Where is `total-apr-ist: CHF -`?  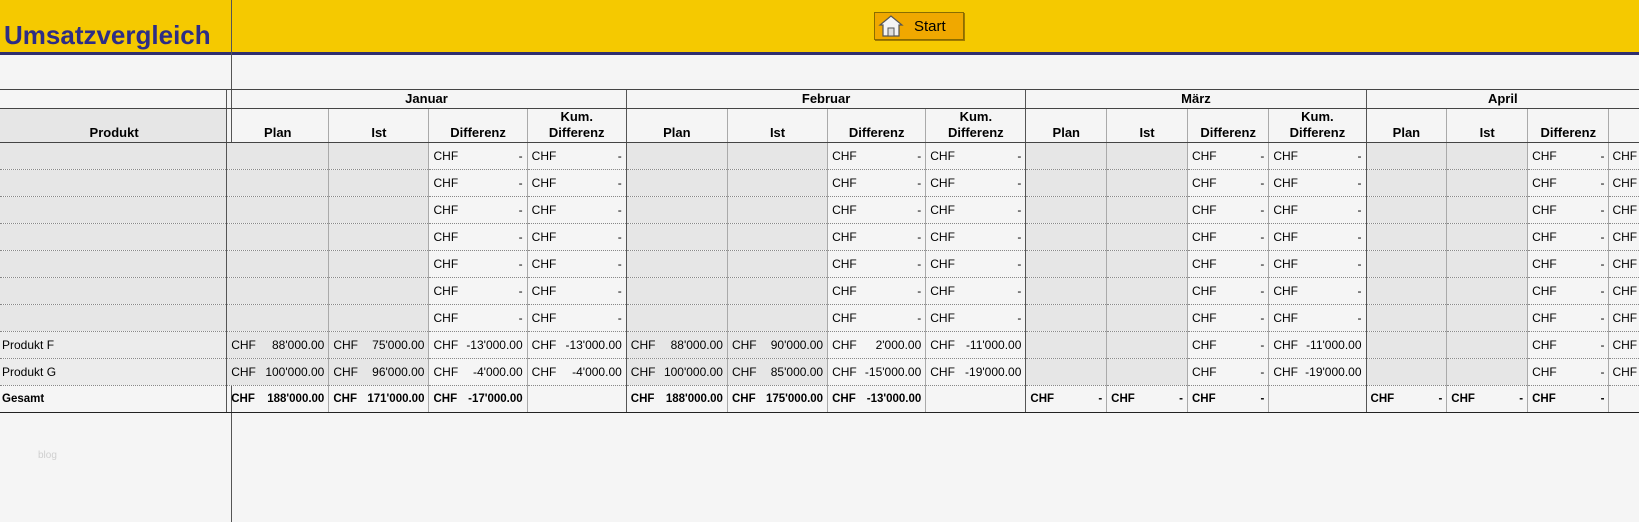 total-apr-ist: CHF - is located at coordinates (1487, 399).